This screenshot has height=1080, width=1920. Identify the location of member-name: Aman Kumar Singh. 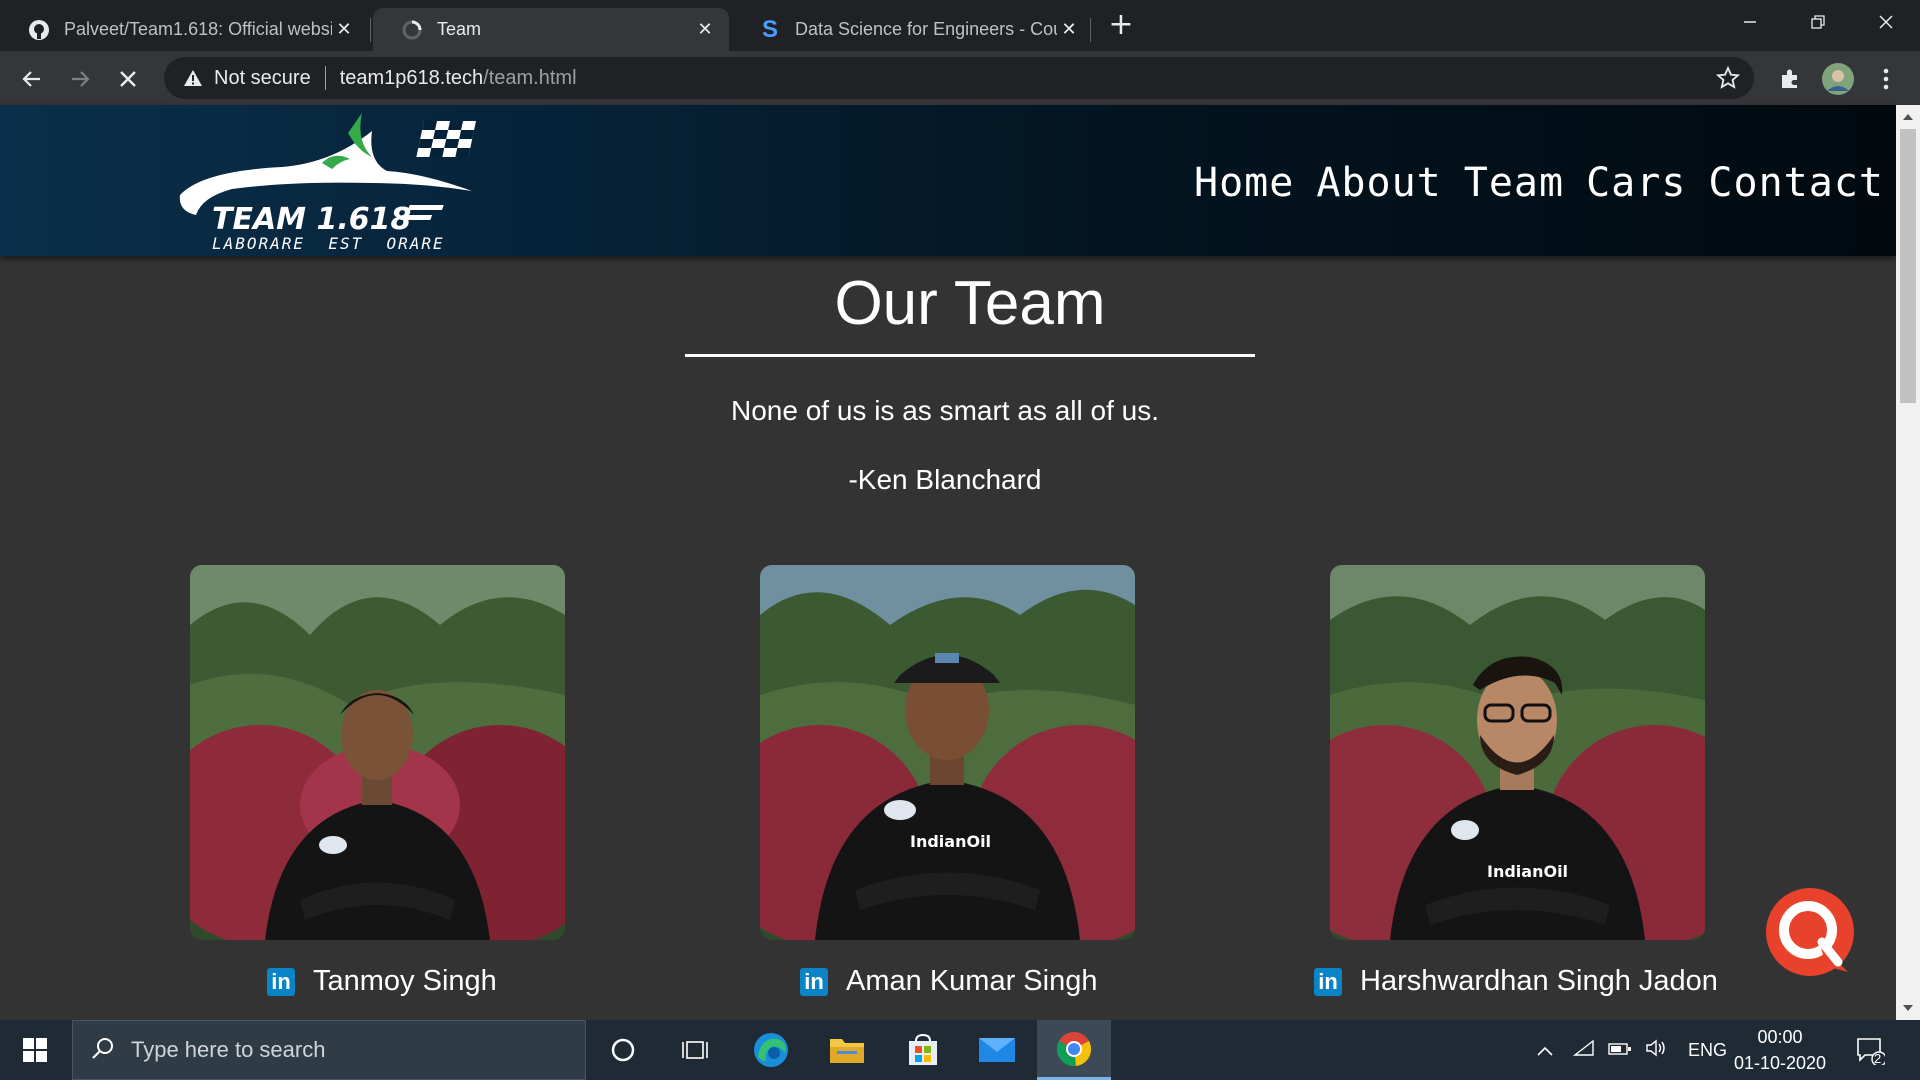
(972, 981).